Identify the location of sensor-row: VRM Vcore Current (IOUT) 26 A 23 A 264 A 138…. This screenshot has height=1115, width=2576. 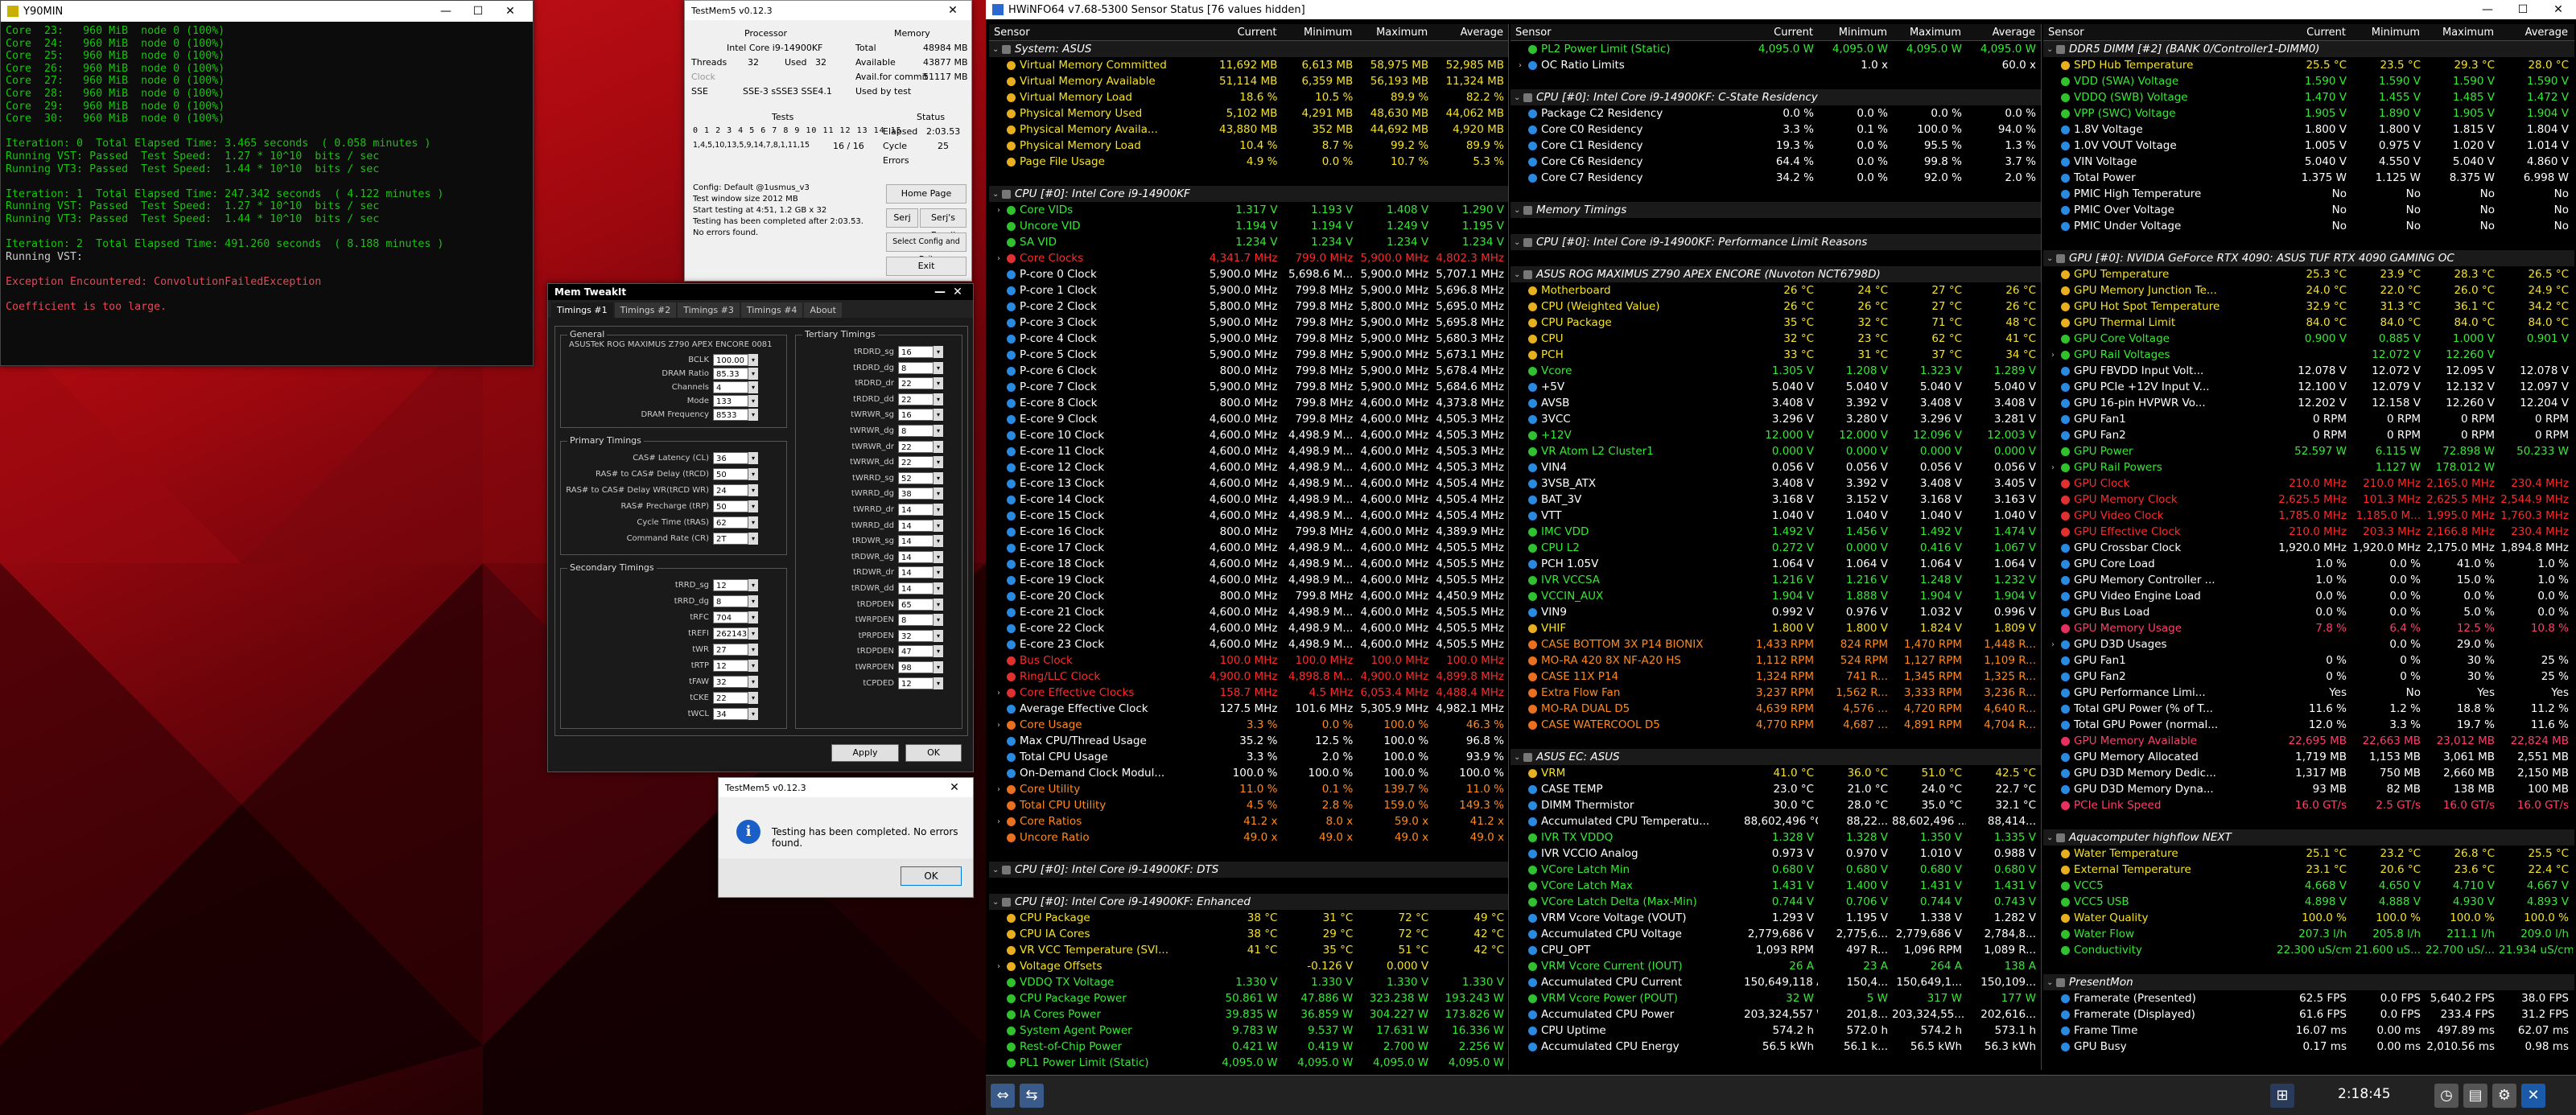
(1776, 966).